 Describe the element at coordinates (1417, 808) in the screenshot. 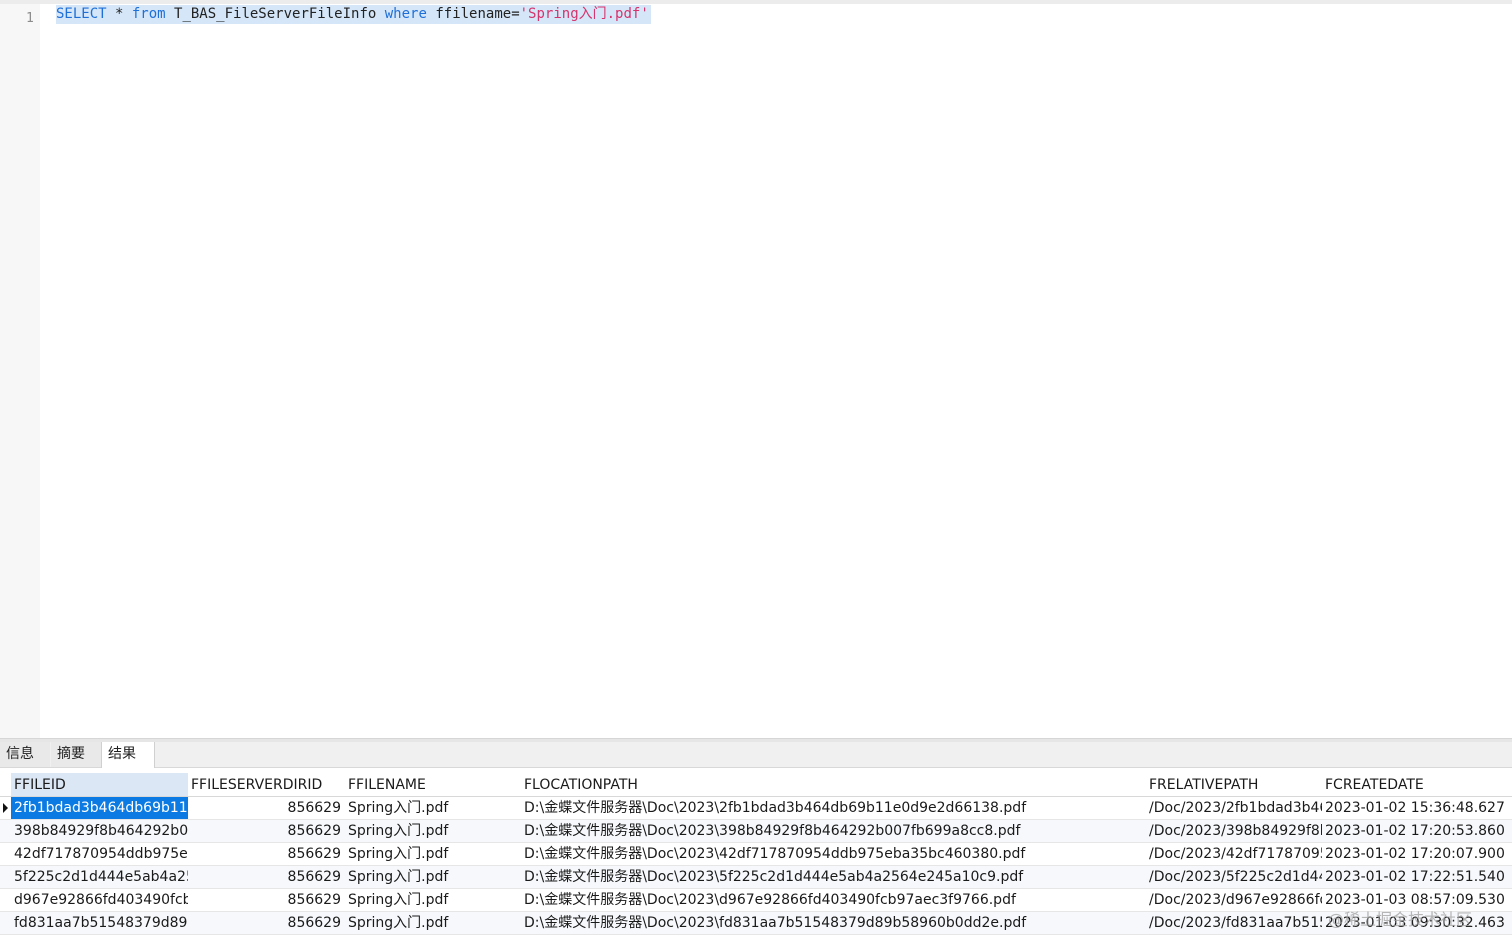

I see `cell-fcreatedate: 2023-01-02 15:36:48.627` at that location.